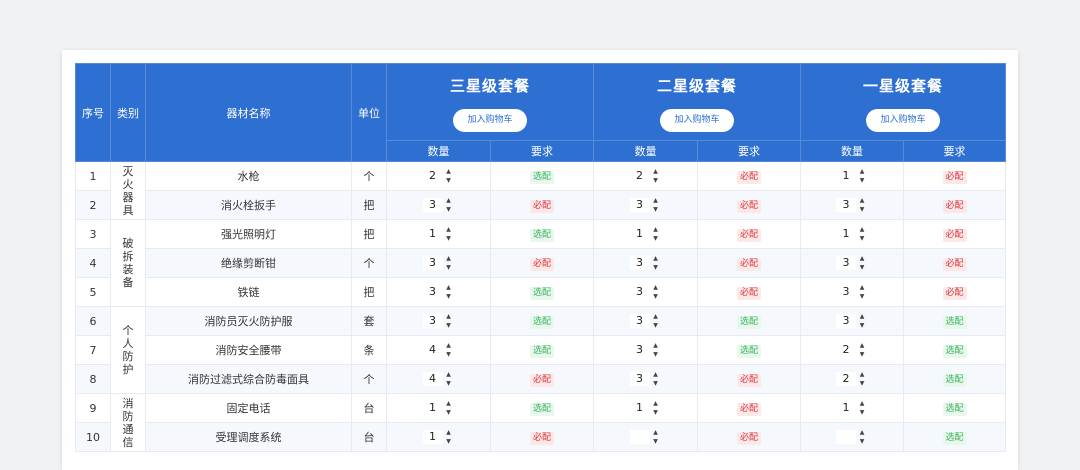 The image size is (1080, 470). What do you see at coordinates (903, 120) in the screenshot?
I see `add-to-cart-button-1star: 加入购物车` at bounding box center [903, 120].